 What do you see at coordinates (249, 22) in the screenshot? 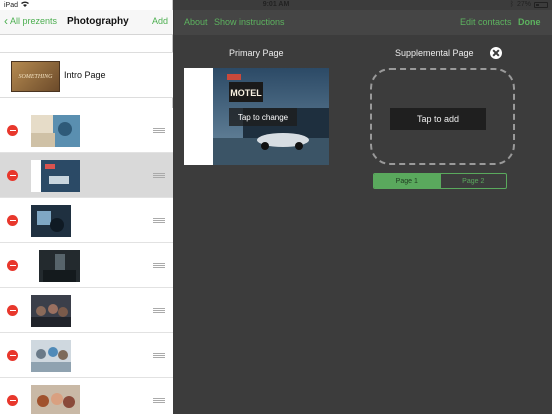
I see `show-instructions-link: Show instructions` at bounding box center [249, 22].